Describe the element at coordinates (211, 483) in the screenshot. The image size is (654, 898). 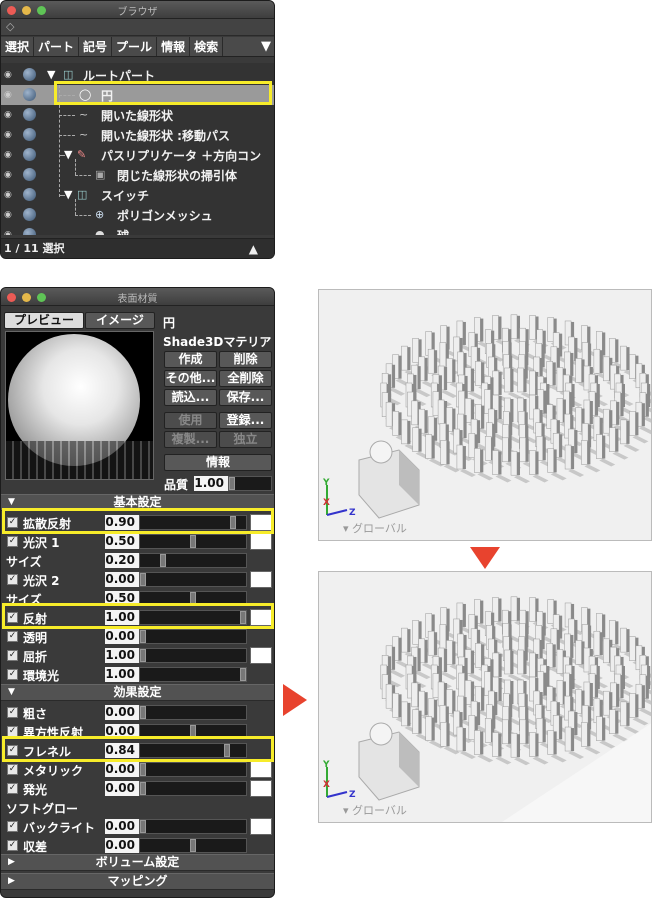
I see `quality-value: 1.00` at that location.